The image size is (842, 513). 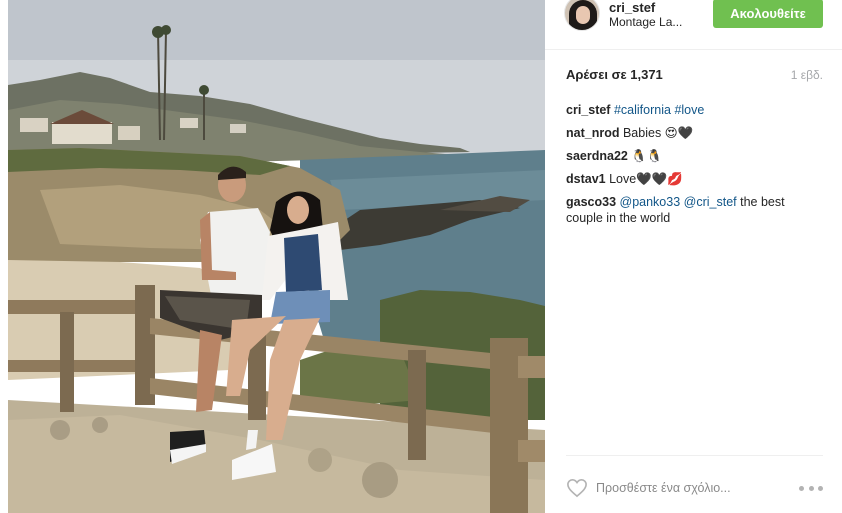 What do you see at coordinates (693, 25) in the screenshot?
I see `post-header: cri_stef Montage La... Ακολουθείτε` at bounding box center [693, 25].